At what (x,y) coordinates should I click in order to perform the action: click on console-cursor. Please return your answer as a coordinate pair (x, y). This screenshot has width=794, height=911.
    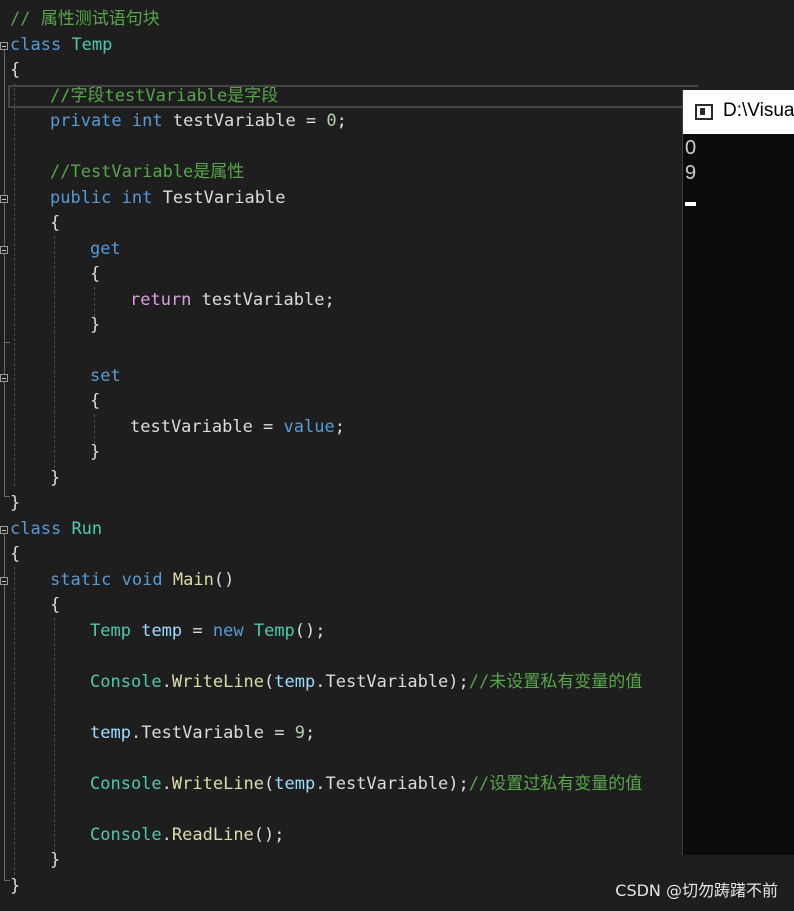
    Looking at the image, I should click on (690, 204).